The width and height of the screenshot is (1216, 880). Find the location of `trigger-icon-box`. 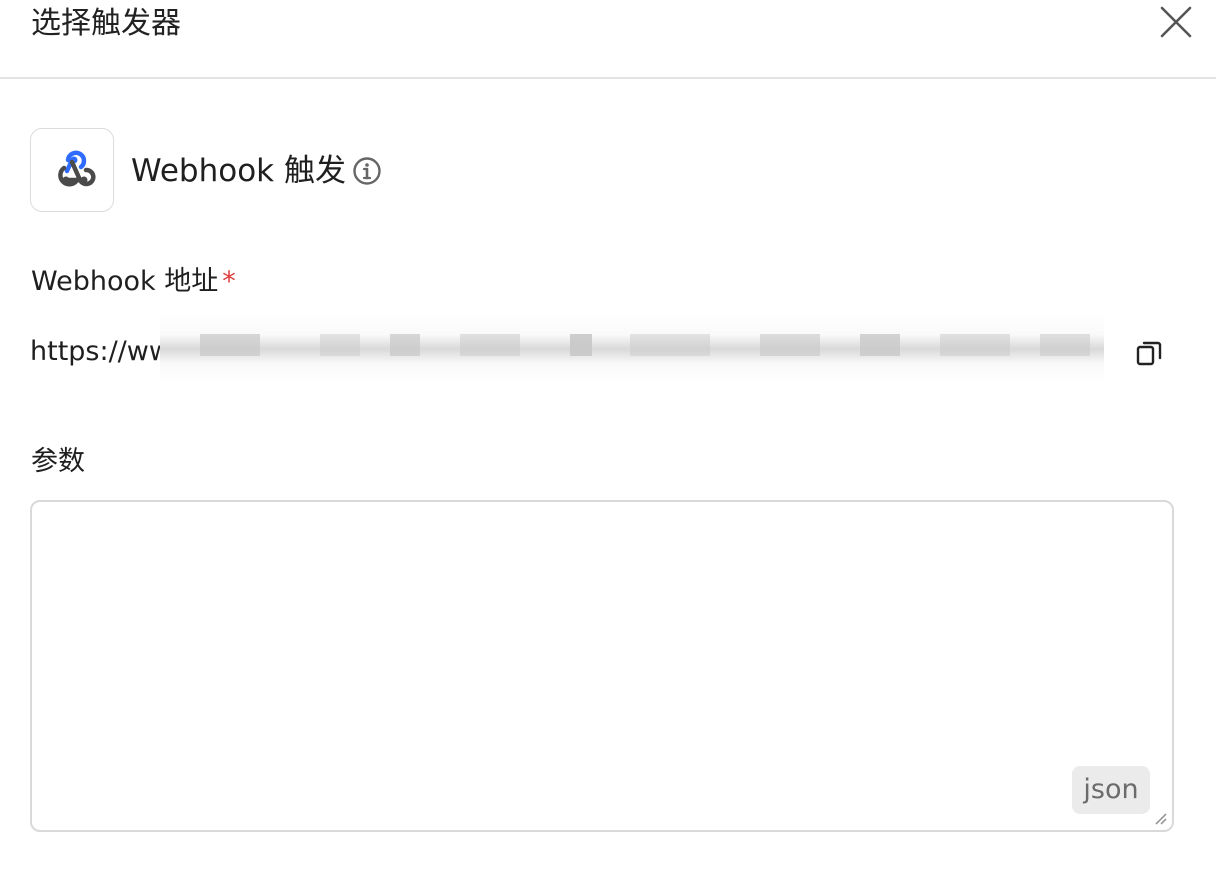

trigger-icon-box is located at coordinates (72, 170).